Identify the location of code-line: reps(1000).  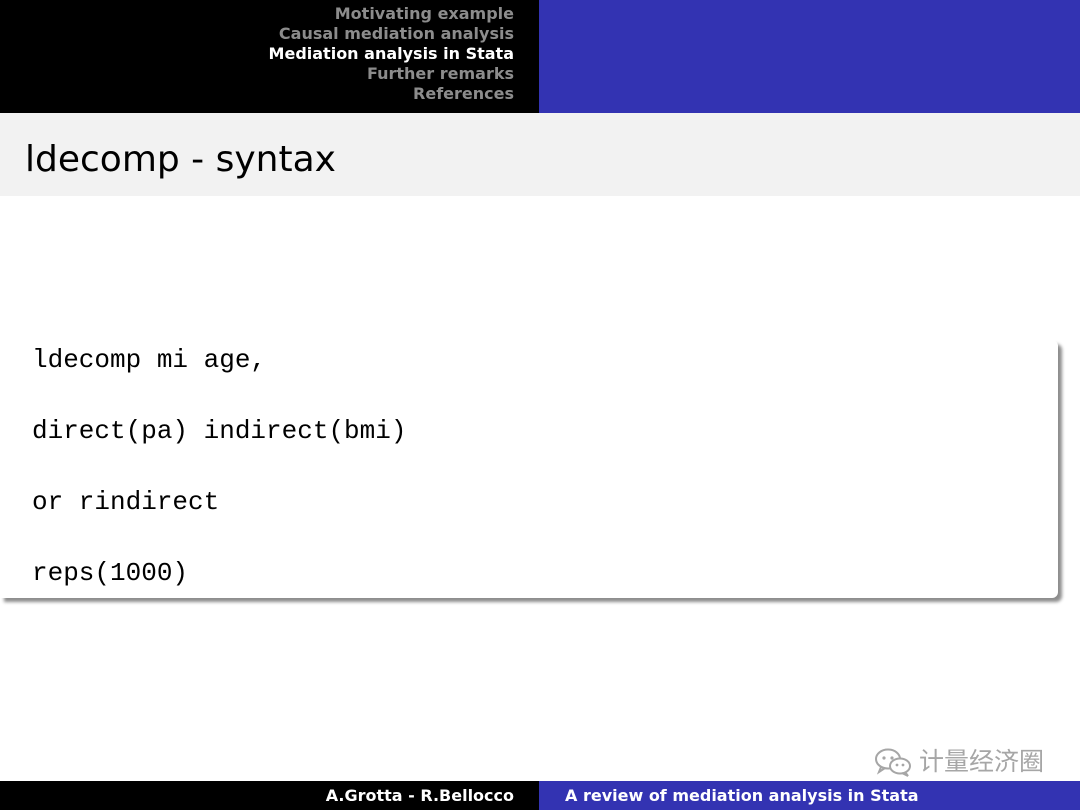
(110, 573).